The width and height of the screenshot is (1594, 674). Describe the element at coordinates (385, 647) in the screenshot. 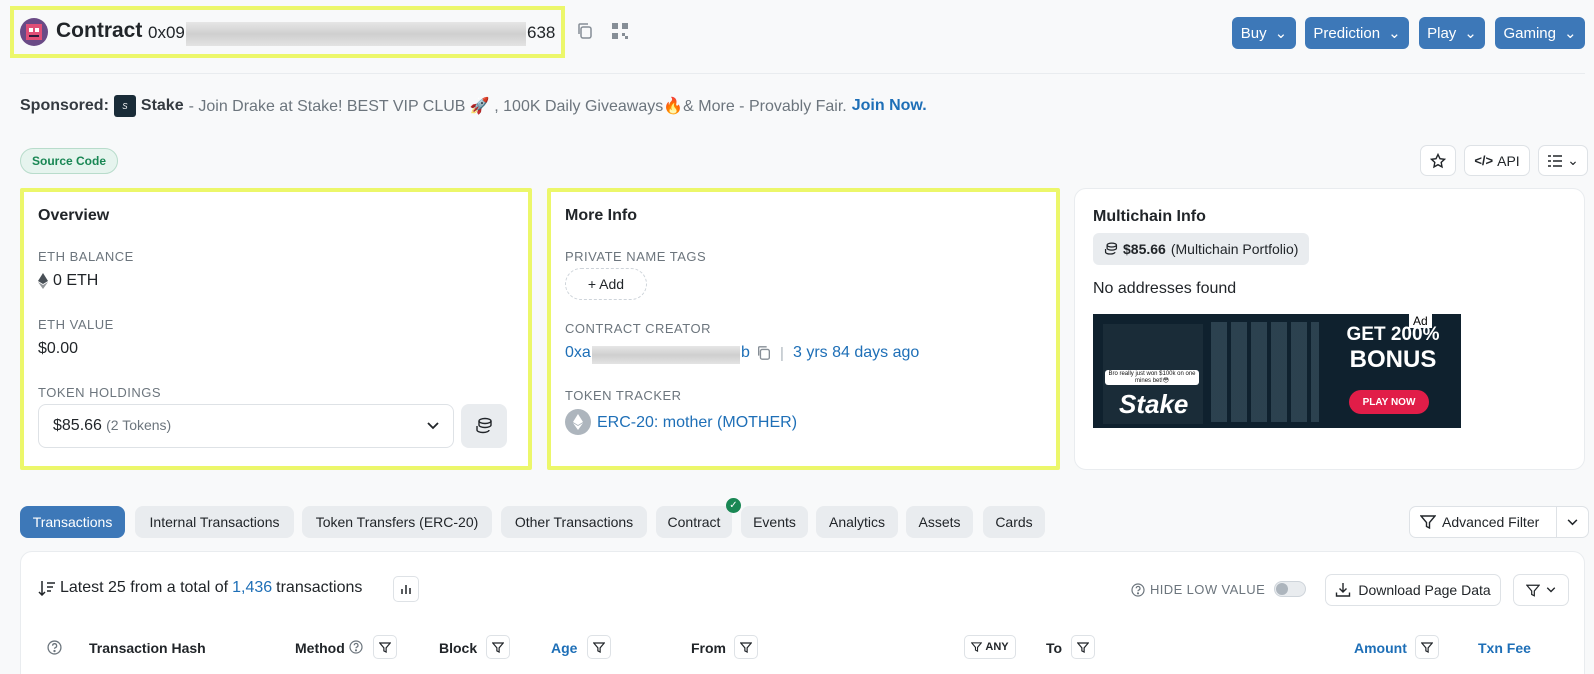

I see `method-filter-icon` at that location.